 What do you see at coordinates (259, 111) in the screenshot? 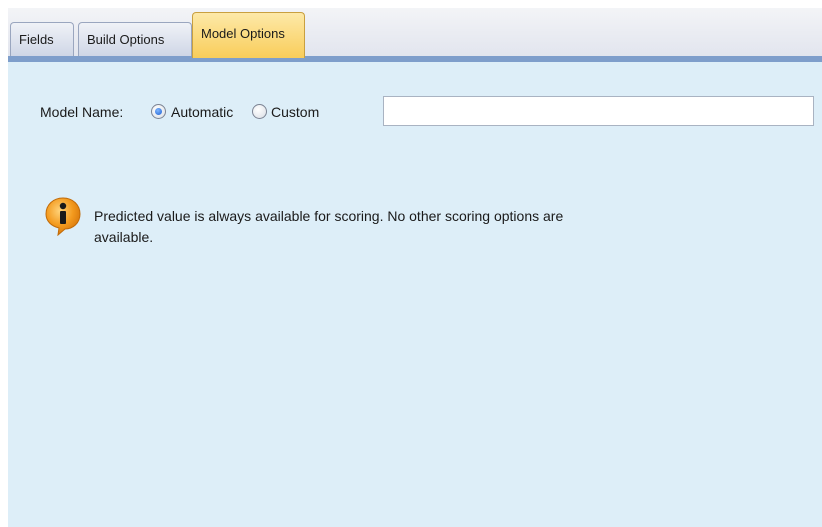
I see `custom-radio` at bounding box center [259, 111].